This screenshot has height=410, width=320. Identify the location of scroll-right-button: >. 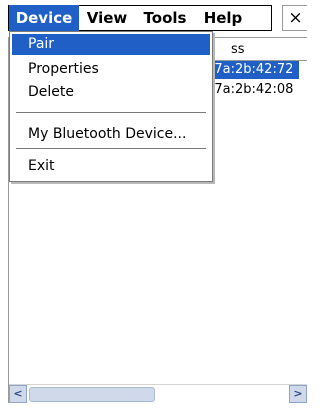
(298, 394).